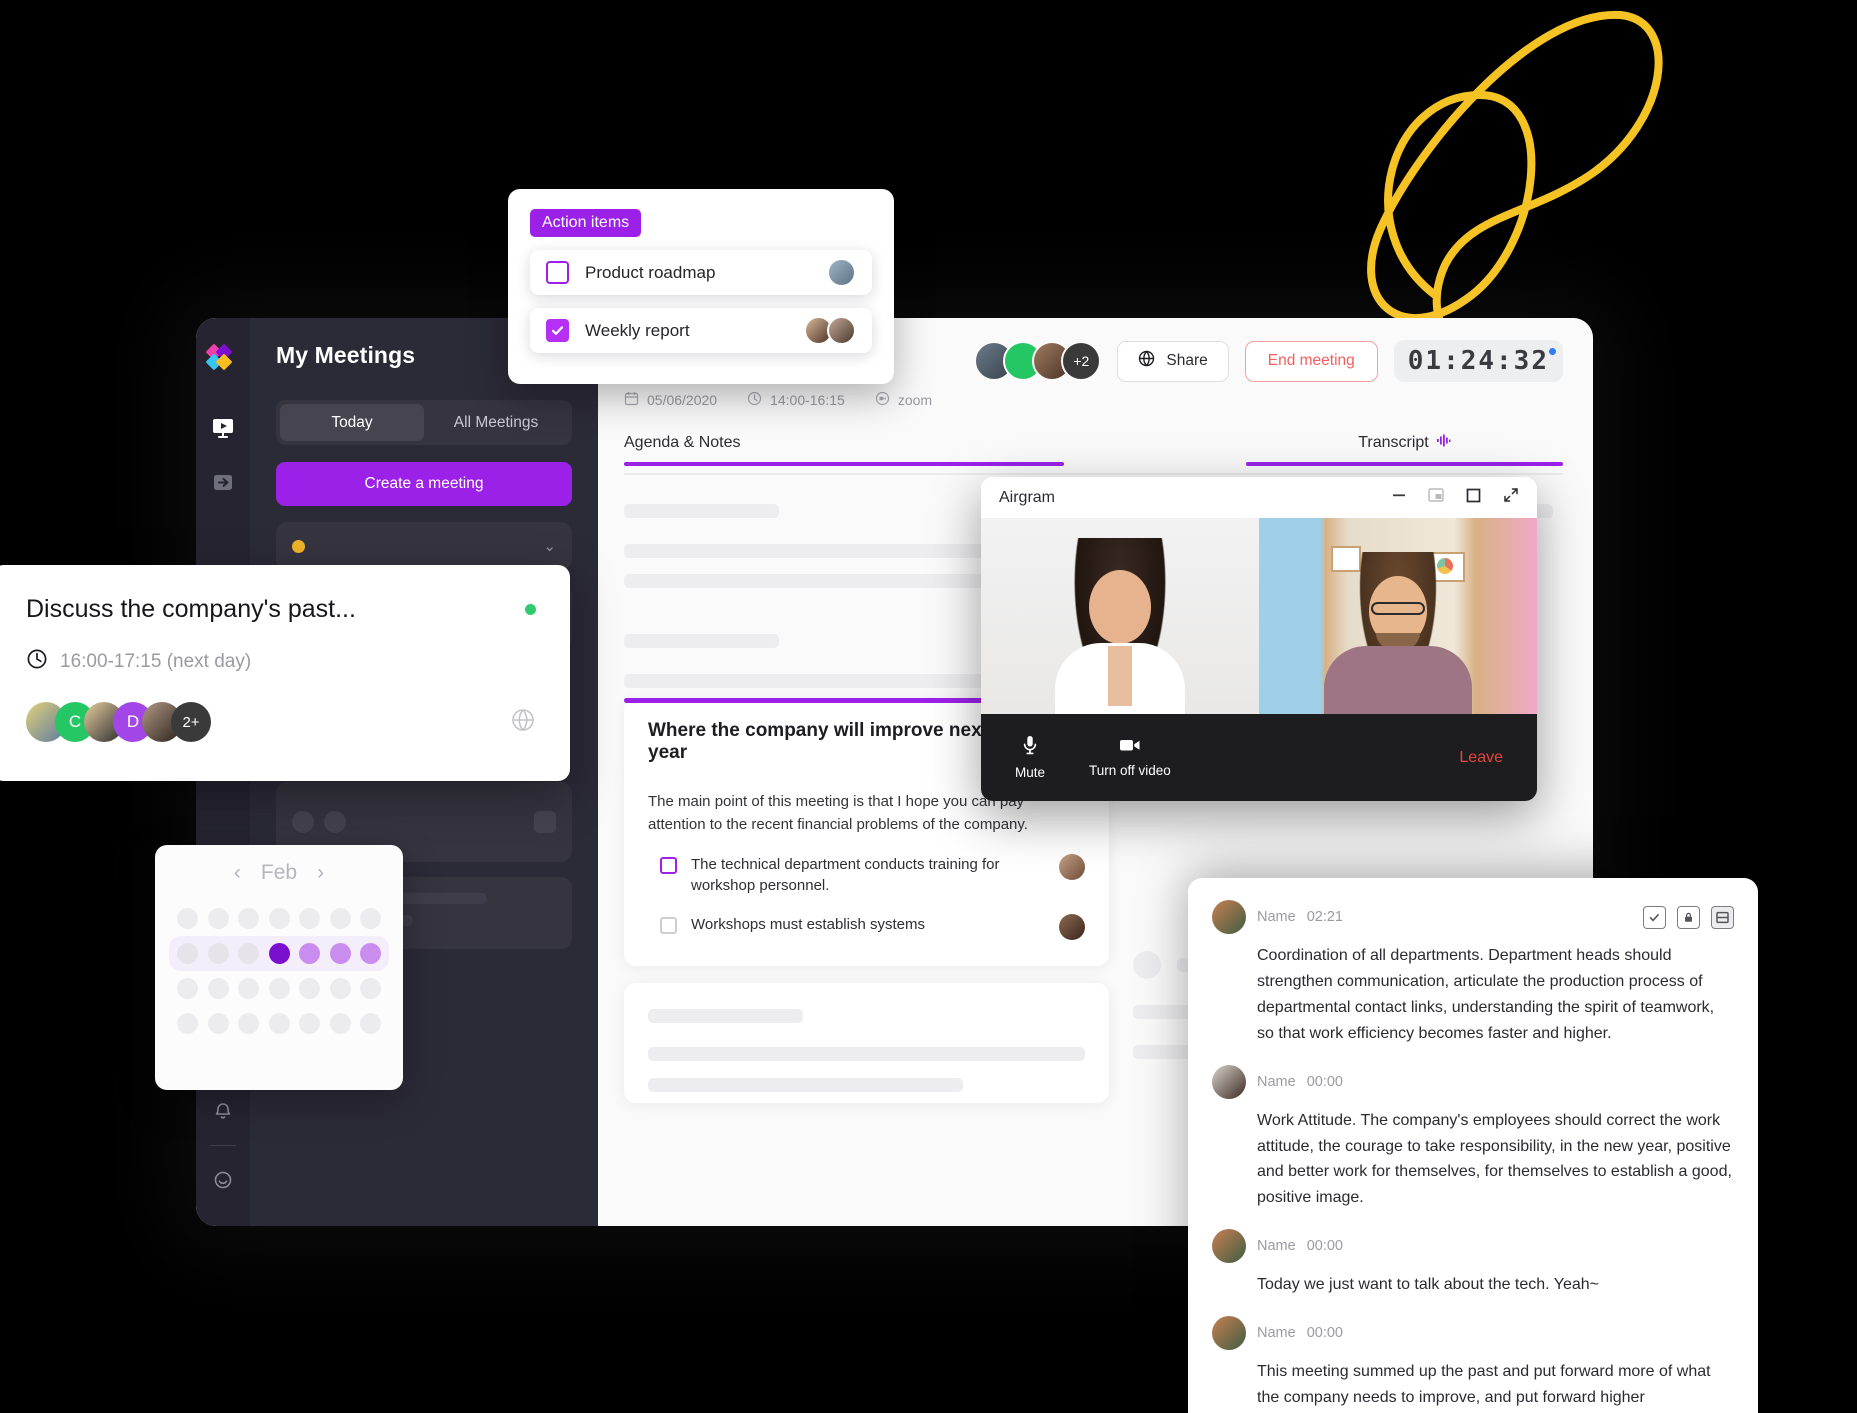  Describe the element at coordinates (844, 449) in the screenshot. I see `tab-agenda-notes: Agenda & Notes` at that location.